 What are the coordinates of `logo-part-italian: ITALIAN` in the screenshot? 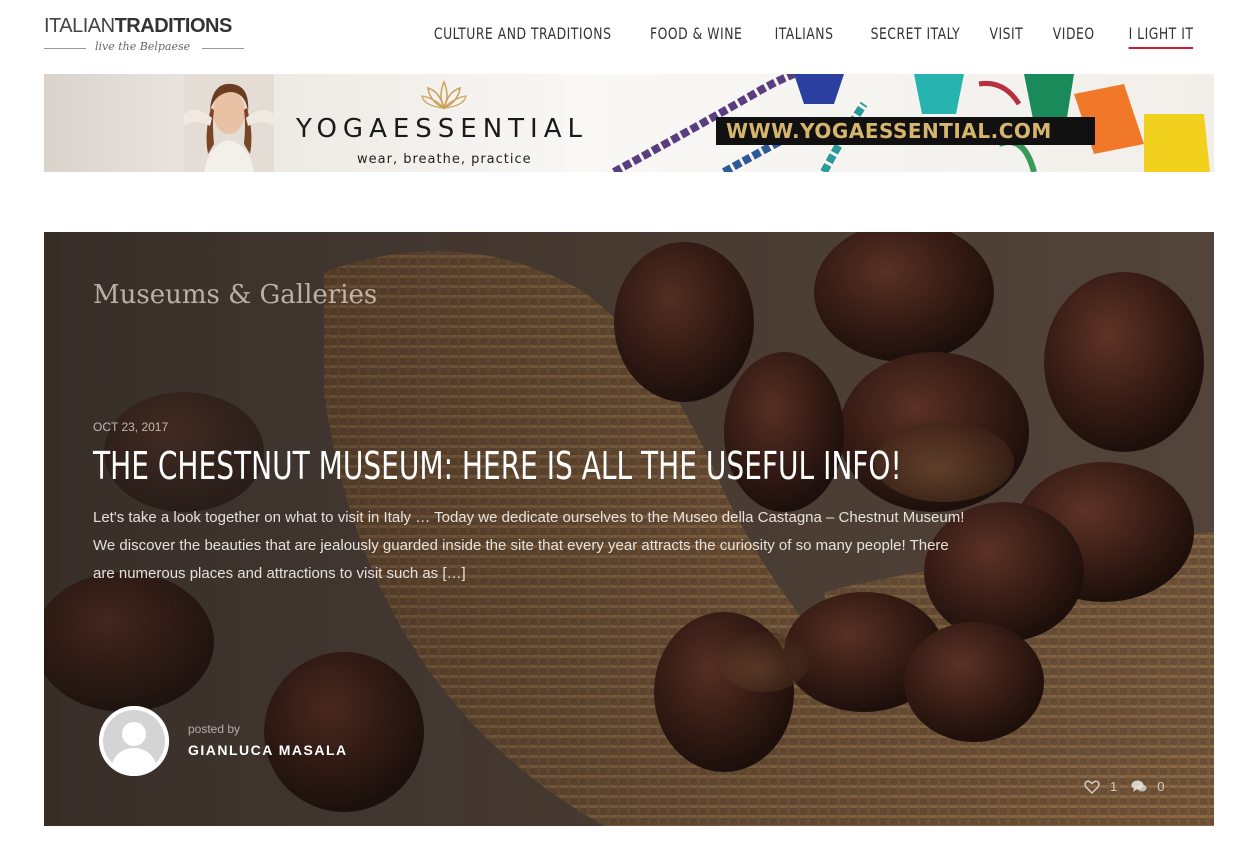 It's located at (79, 26).